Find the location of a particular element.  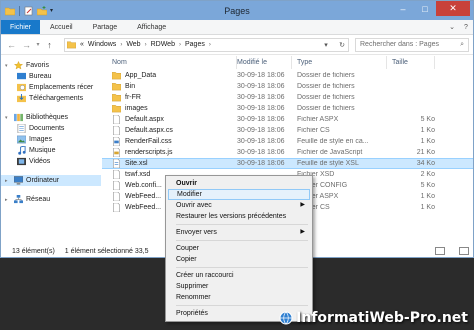

search-input: Rechercher dans : Pages ⌕ is located at coordinates (412, 44).